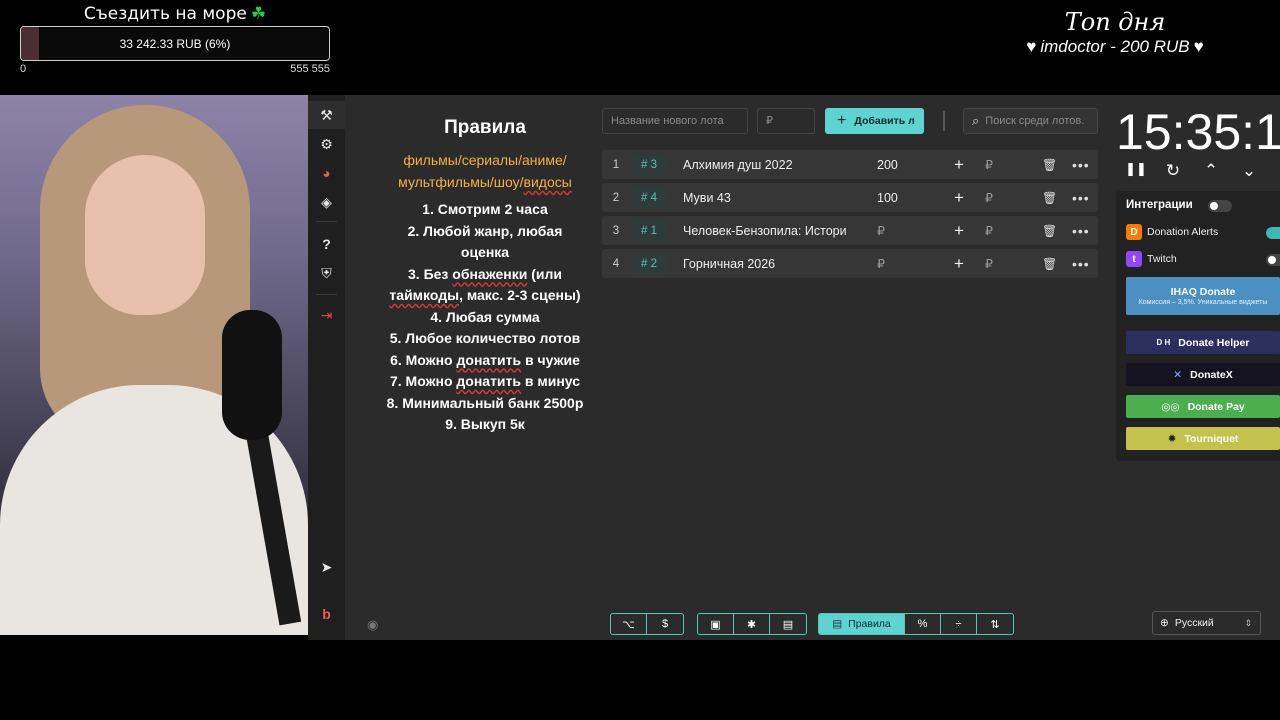 The image size is (1280, 720). I want to click on rules-genres-line: мультфильмы/шоу/видосы, so click(485, 182).